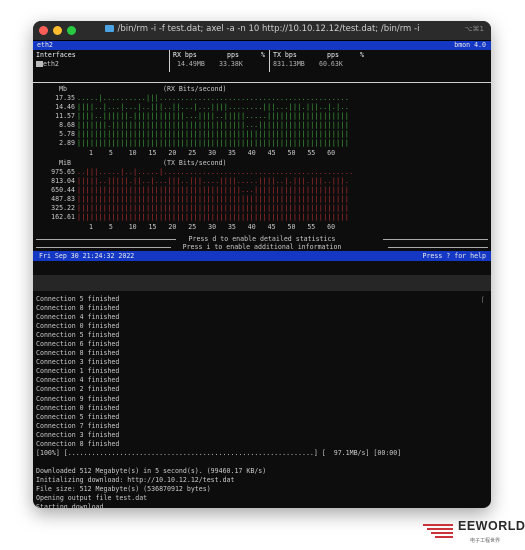 Image resolution: width=525 pixels, height=550 pixels. Describe the element at coordinates (263, 55) in the screenshot. I see `rx-pct-header: %` at that location.